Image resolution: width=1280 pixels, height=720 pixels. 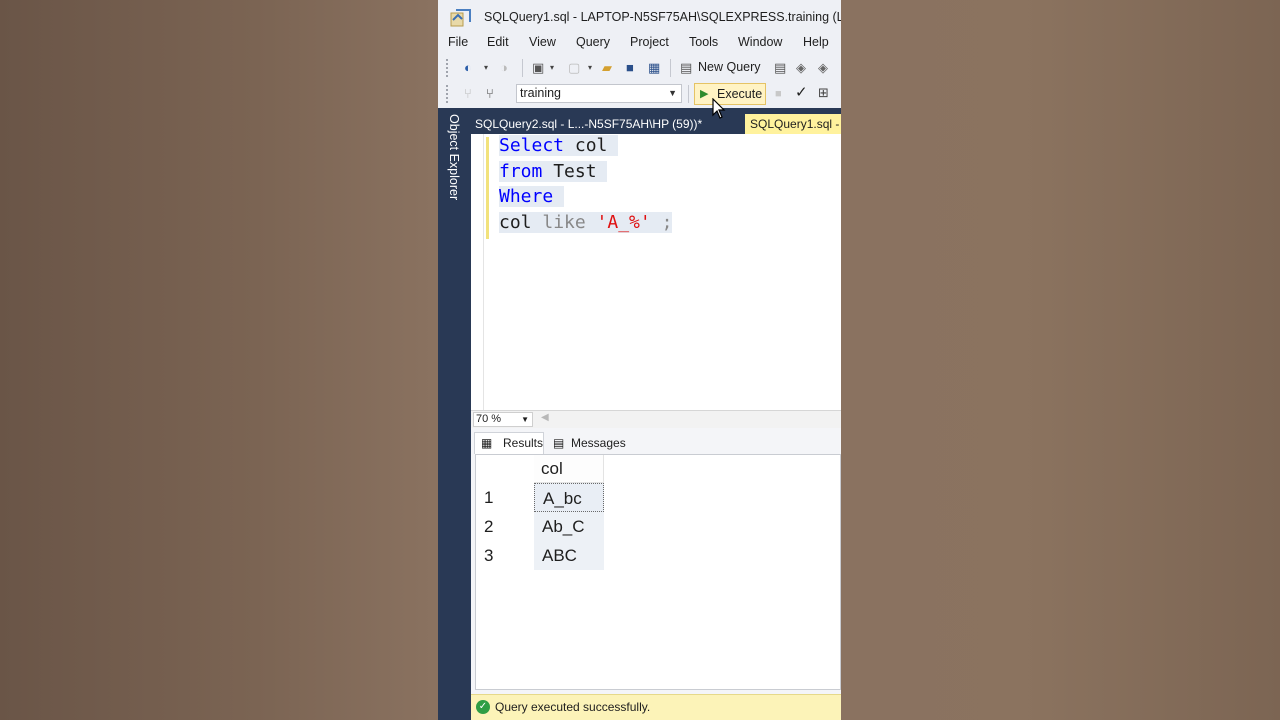 I want to click on code-line-1: Select col, so click(x=559, y=146).